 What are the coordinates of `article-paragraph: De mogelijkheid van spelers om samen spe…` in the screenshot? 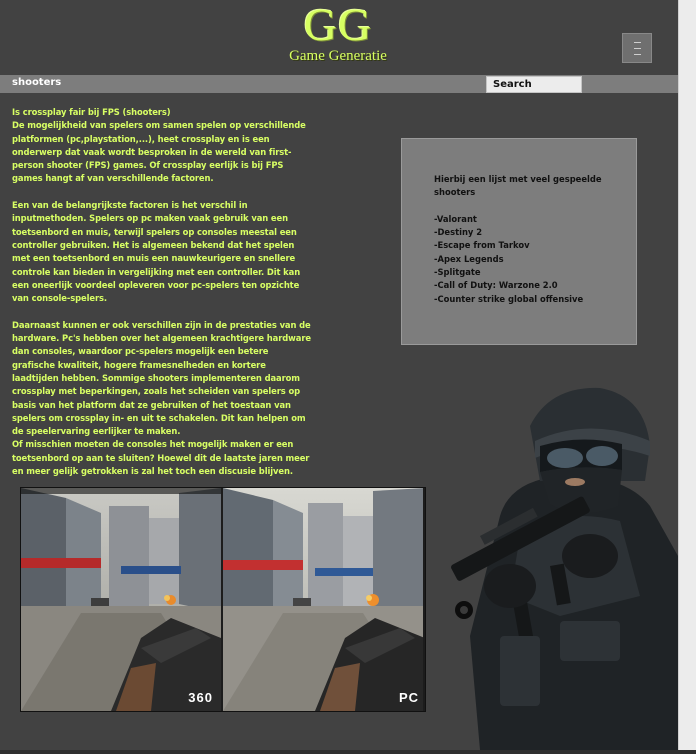 It's located at (159, 152).